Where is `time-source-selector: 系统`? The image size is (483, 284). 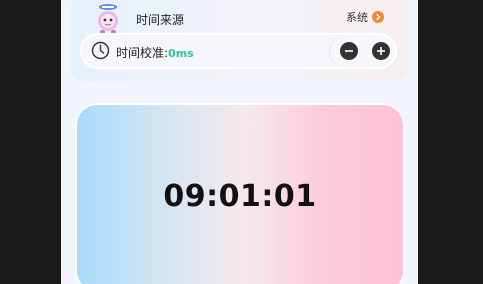
time-source-selector: 系统 is located at coordinates (365, 17).